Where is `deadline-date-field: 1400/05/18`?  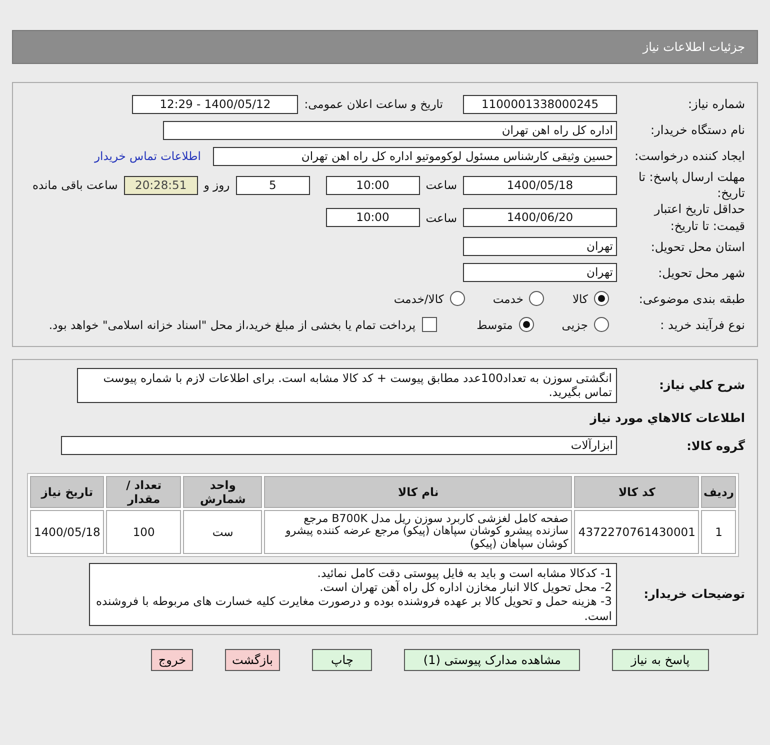 deadline-date-field: 1400/05/18 is located at coordinates (540, 185).